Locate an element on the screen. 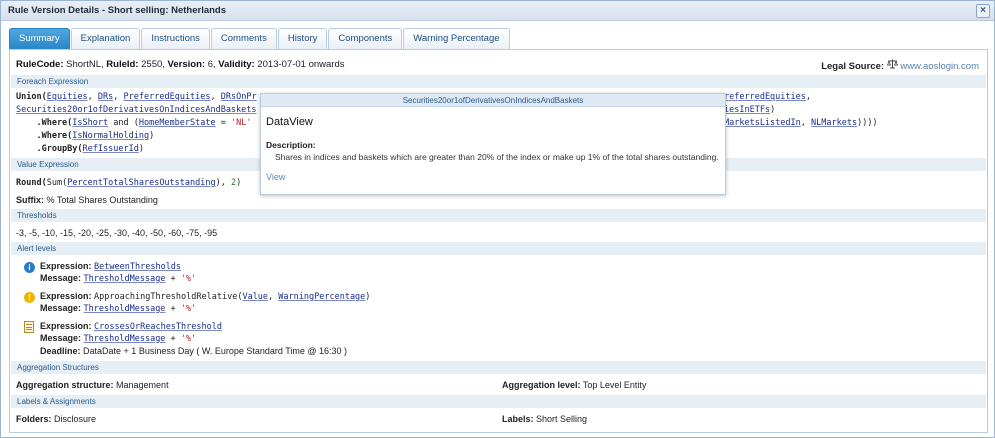 The width and height of the screenshot is (995, 438). scales-icon is located at coordinates (893, 65).